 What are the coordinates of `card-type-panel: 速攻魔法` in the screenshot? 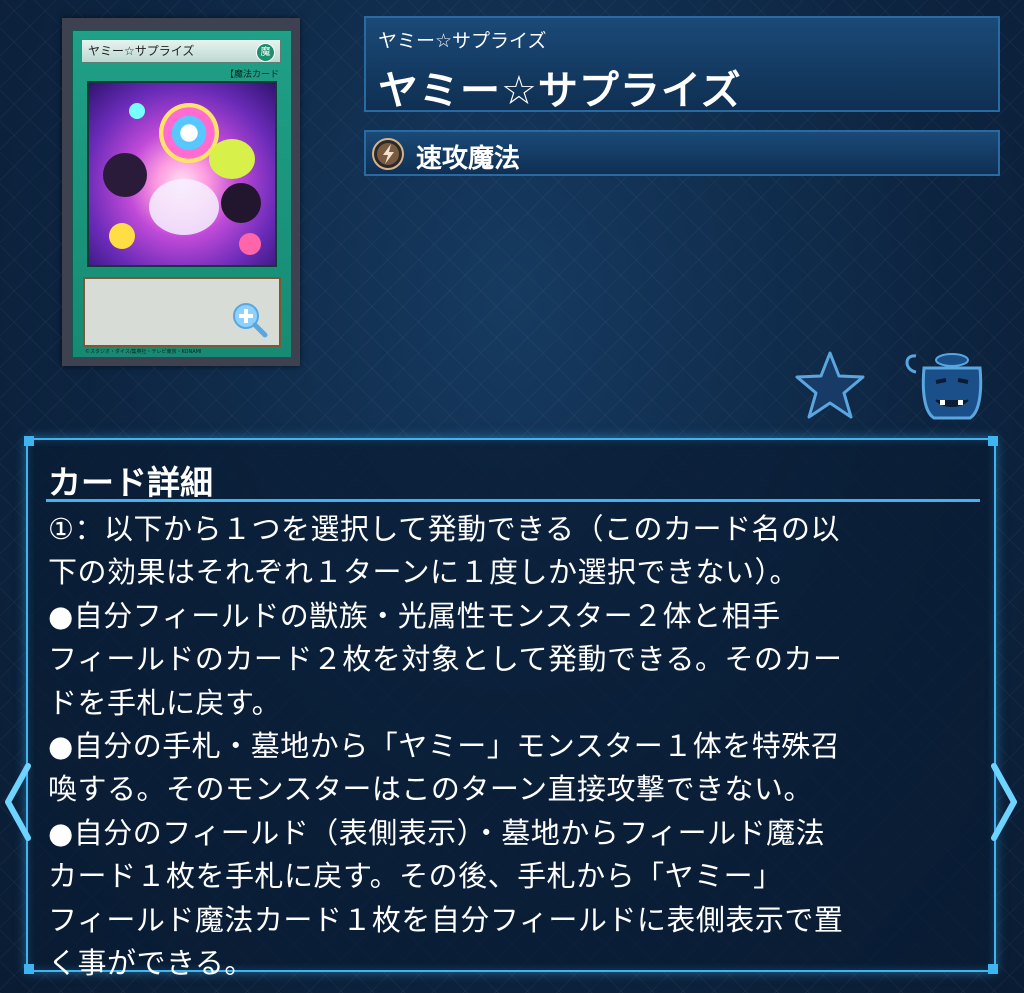 It's located at (682, 153).